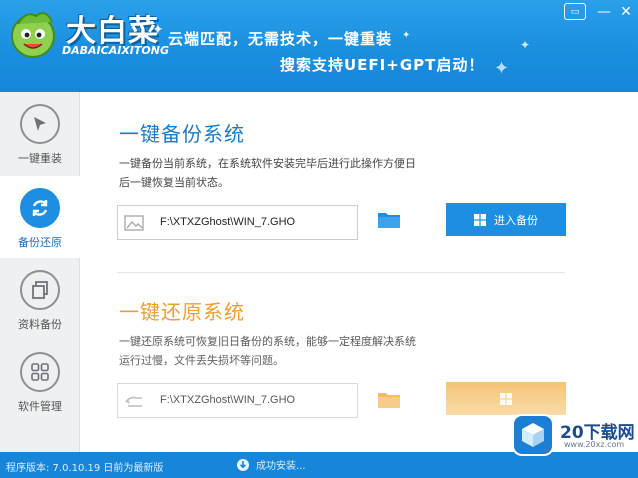 The height and width of the screenshot is (478, 638). I want to click on cabbage-mascot-icon, so click(33, 35).